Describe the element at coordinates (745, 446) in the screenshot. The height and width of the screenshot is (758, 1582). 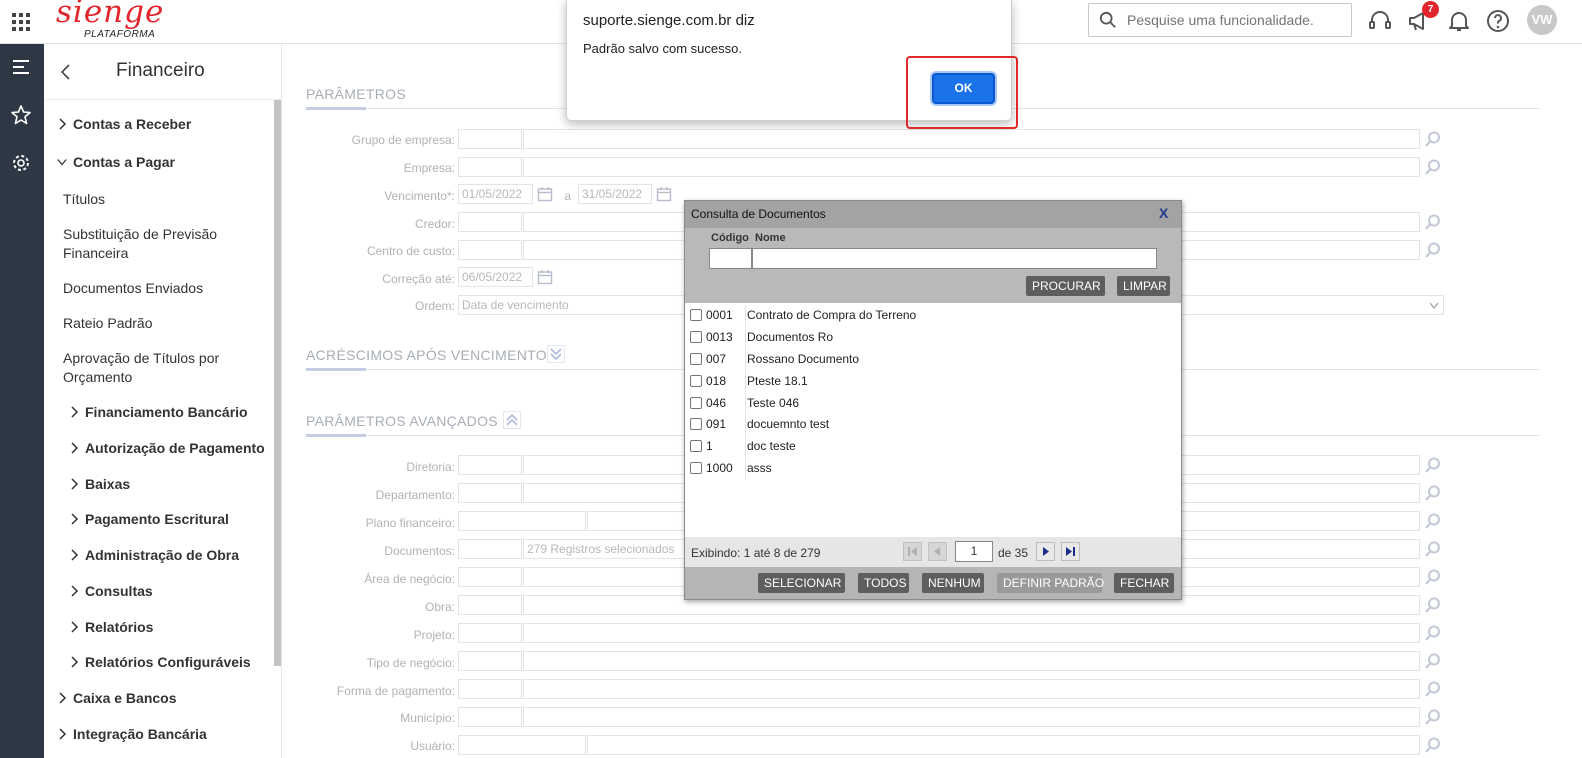
I see `column-divider` at that location.